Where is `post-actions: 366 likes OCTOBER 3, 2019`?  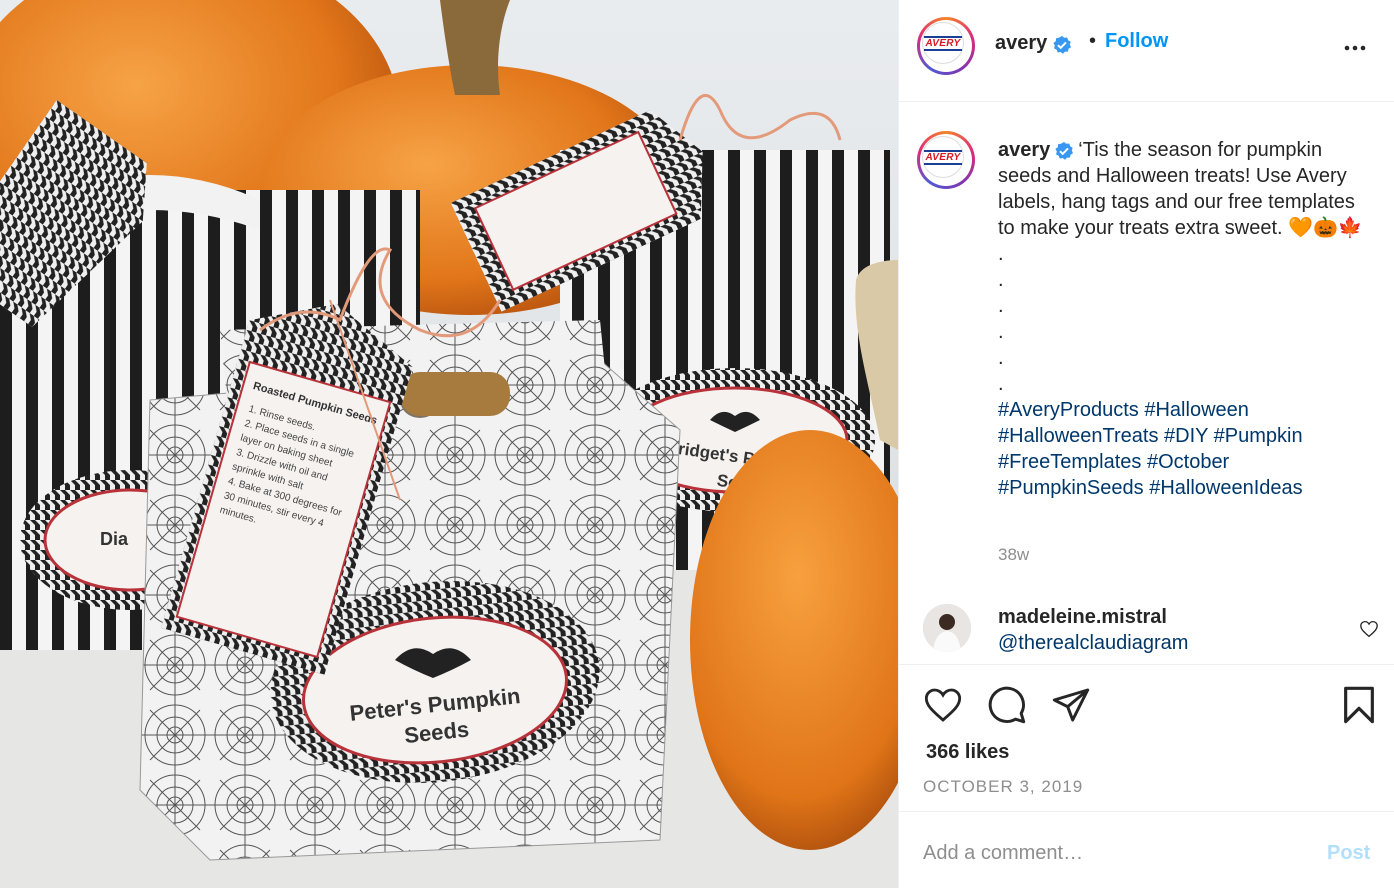
post-actions: 366 likes OCTOBER 3, 2019 is located at coordinates (1146, 738).